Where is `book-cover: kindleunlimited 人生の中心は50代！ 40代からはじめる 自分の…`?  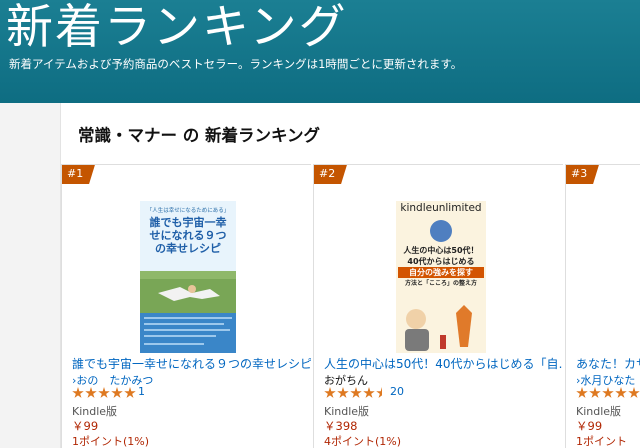 book-cover: kindleunlimited 人生の中心は50代！ 40代からはじめる 自分の… is located at coordinates (441, 277).